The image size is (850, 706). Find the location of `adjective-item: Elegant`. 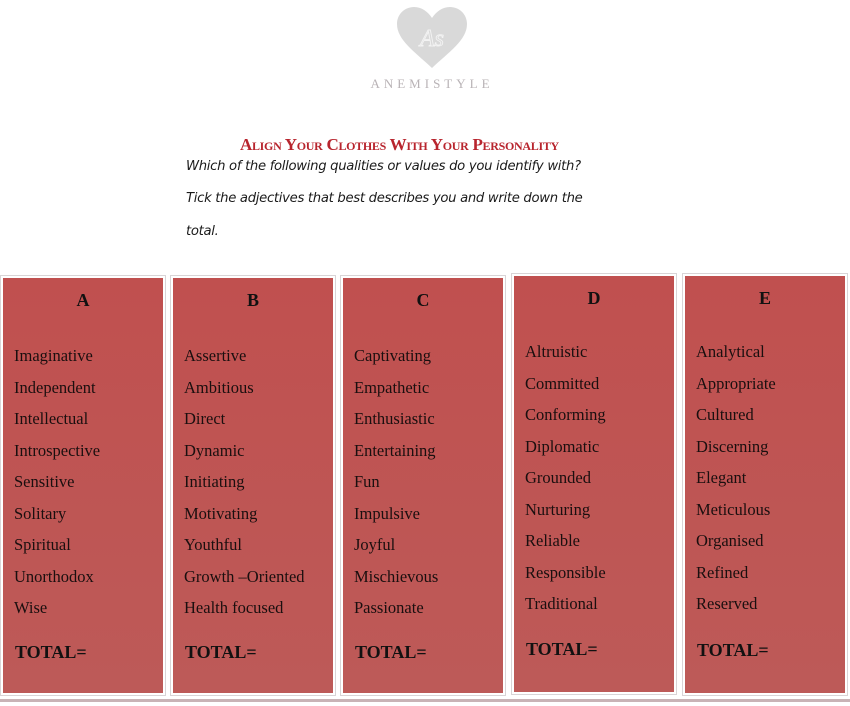

adjective-item: Elegant is located at coordinates (736, 484).